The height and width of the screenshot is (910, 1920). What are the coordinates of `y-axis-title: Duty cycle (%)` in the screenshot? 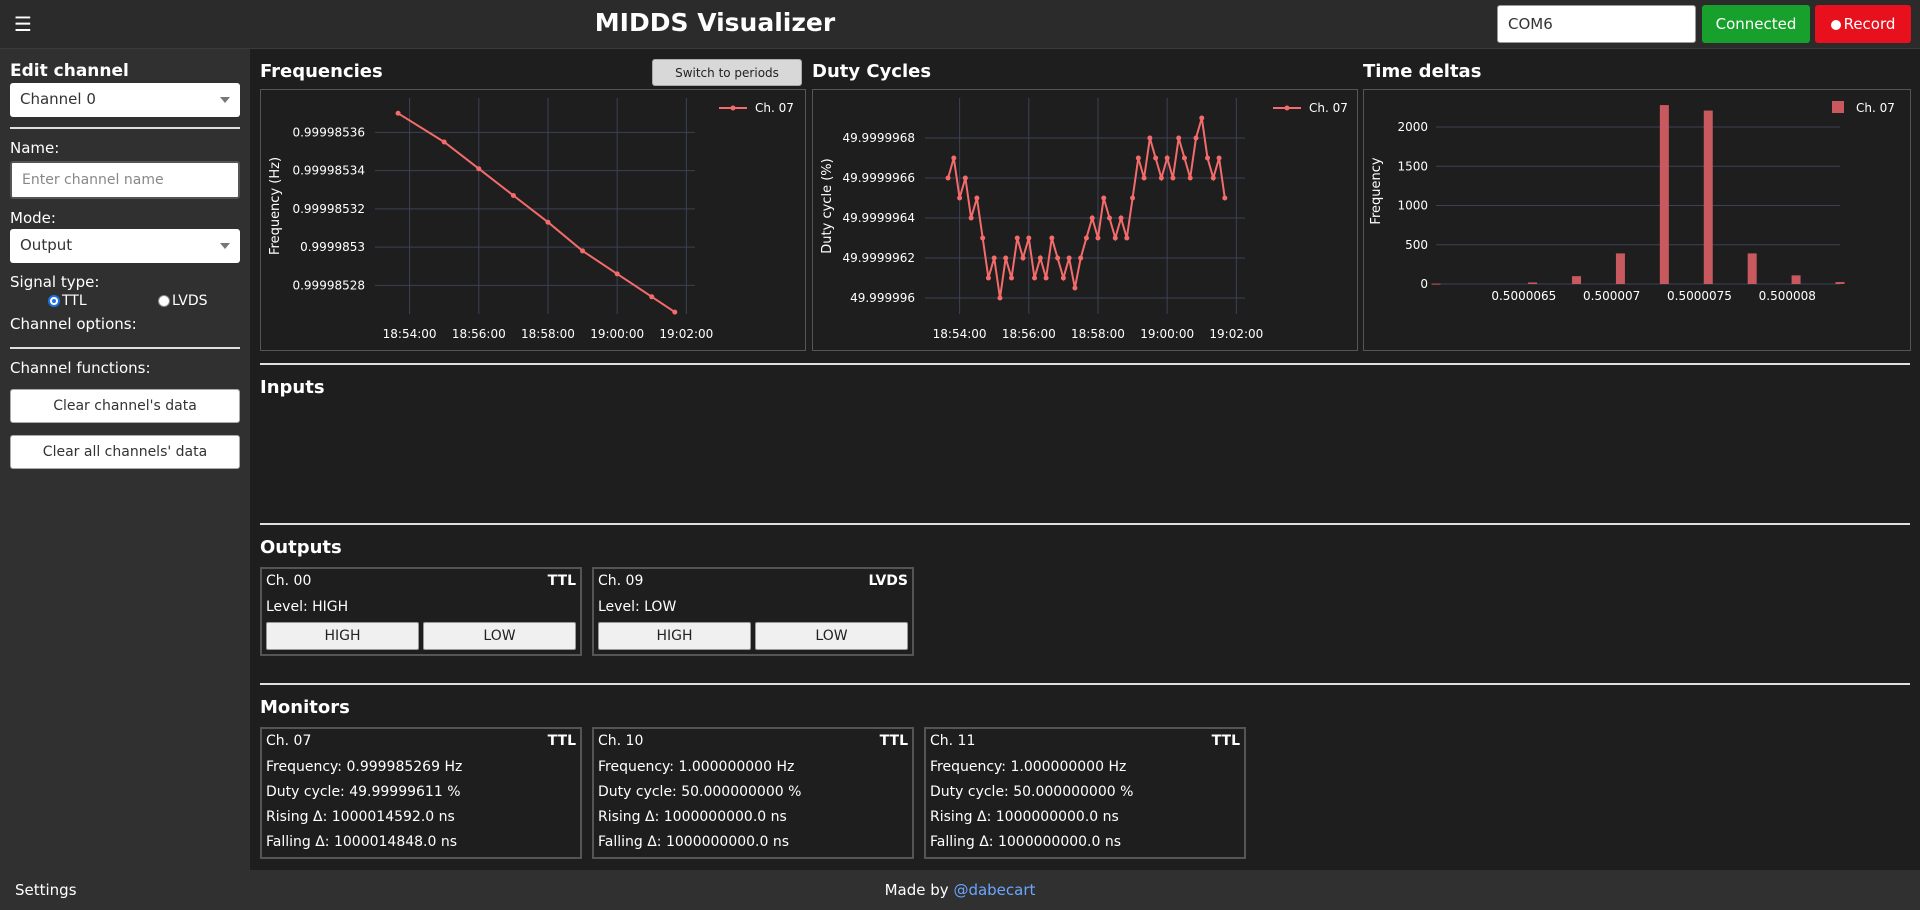 It's located at (827, 205).